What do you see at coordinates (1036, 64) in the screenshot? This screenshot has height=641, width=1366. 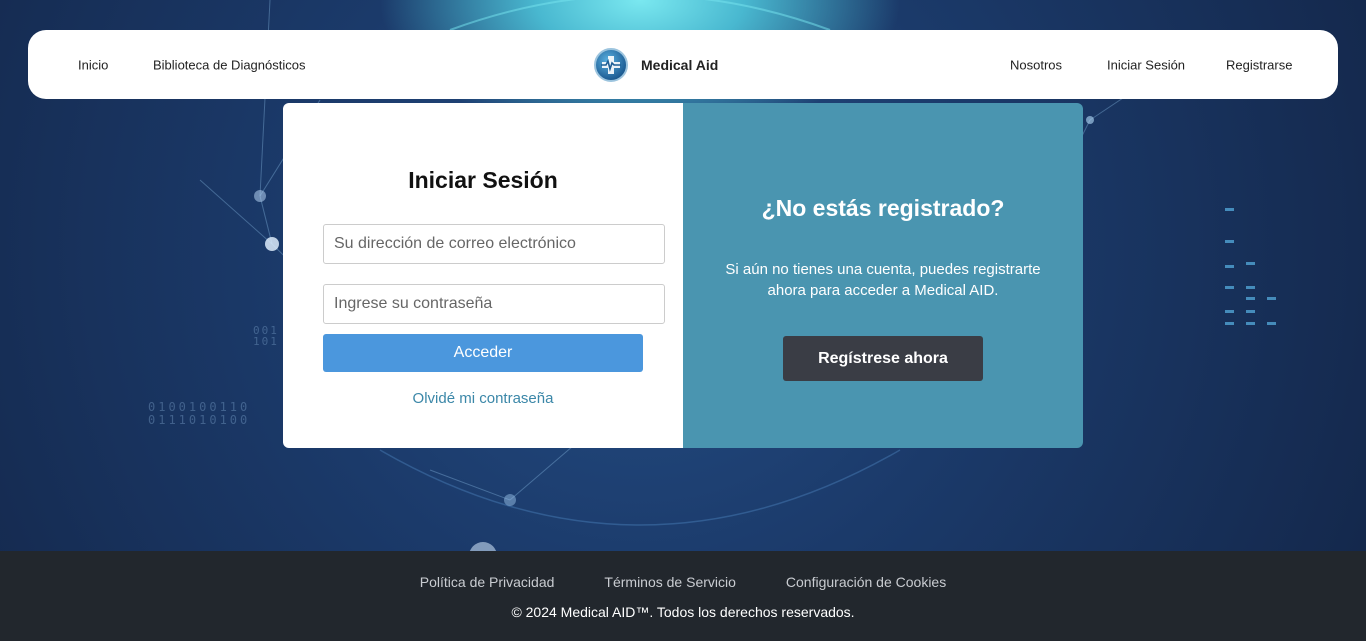 I see `nav-link-nosotros: Nosotros` at bounding box center [1036, 64].